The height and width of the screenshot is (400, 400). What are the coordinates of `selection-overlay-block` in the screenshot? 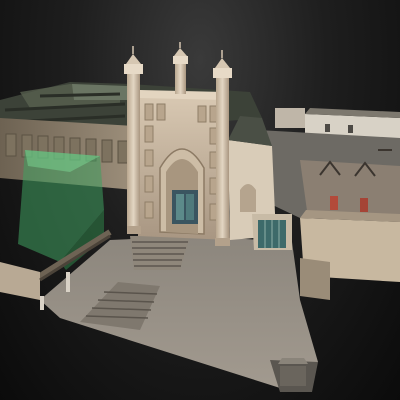 It's located at (61, 210).